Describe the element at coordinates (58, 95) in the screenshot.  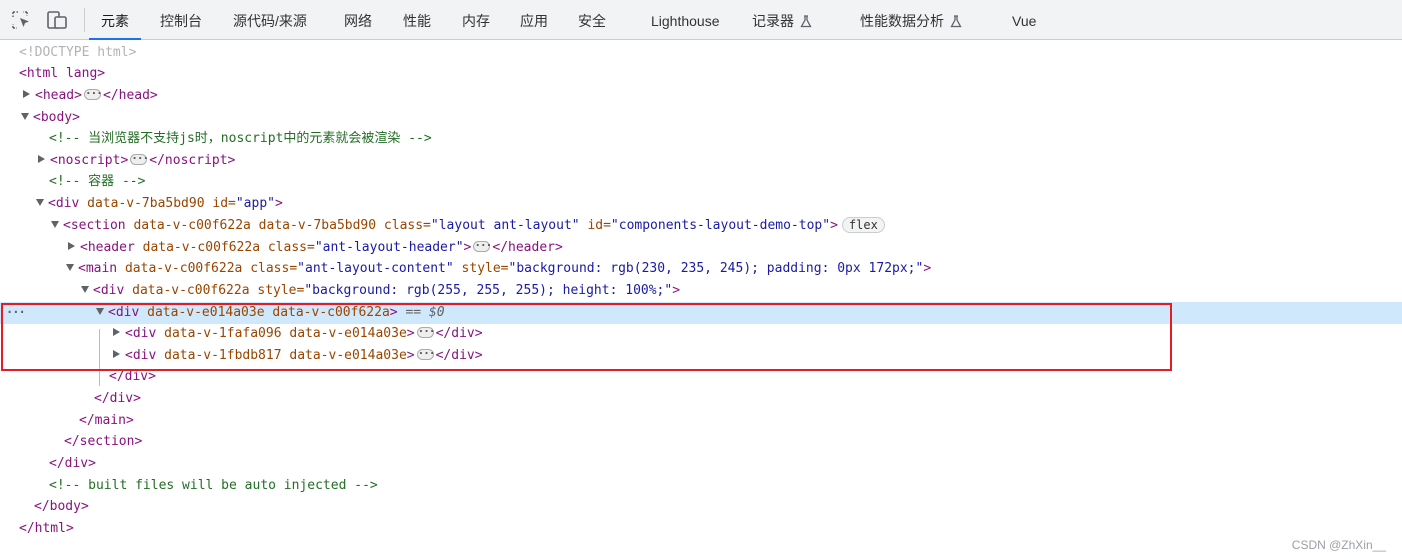
I see `head-open-tag: <head>` at that location.